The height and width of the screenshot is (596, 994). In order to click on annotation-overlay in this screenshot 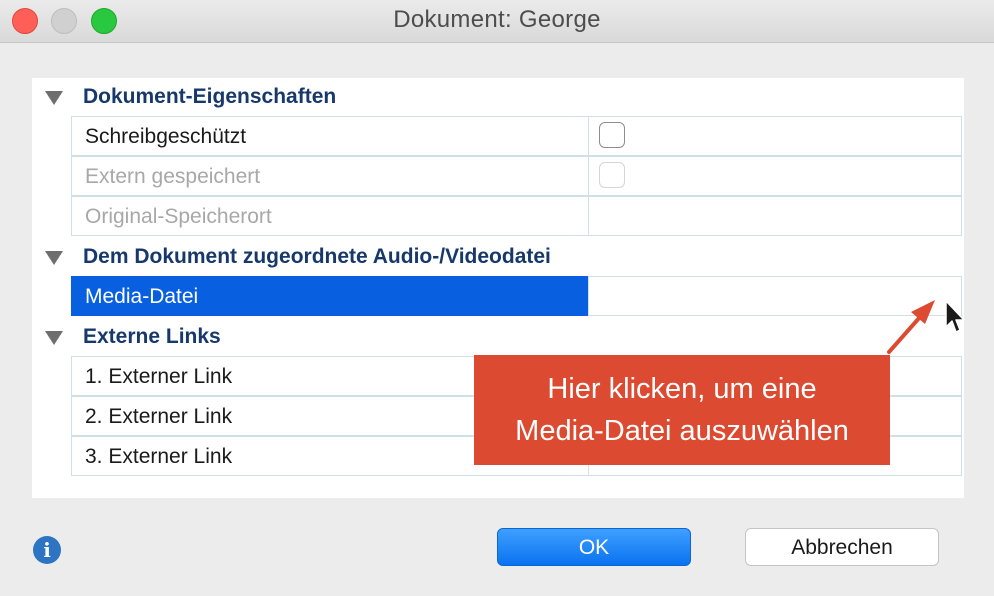, I will do `click(926, 327)`.